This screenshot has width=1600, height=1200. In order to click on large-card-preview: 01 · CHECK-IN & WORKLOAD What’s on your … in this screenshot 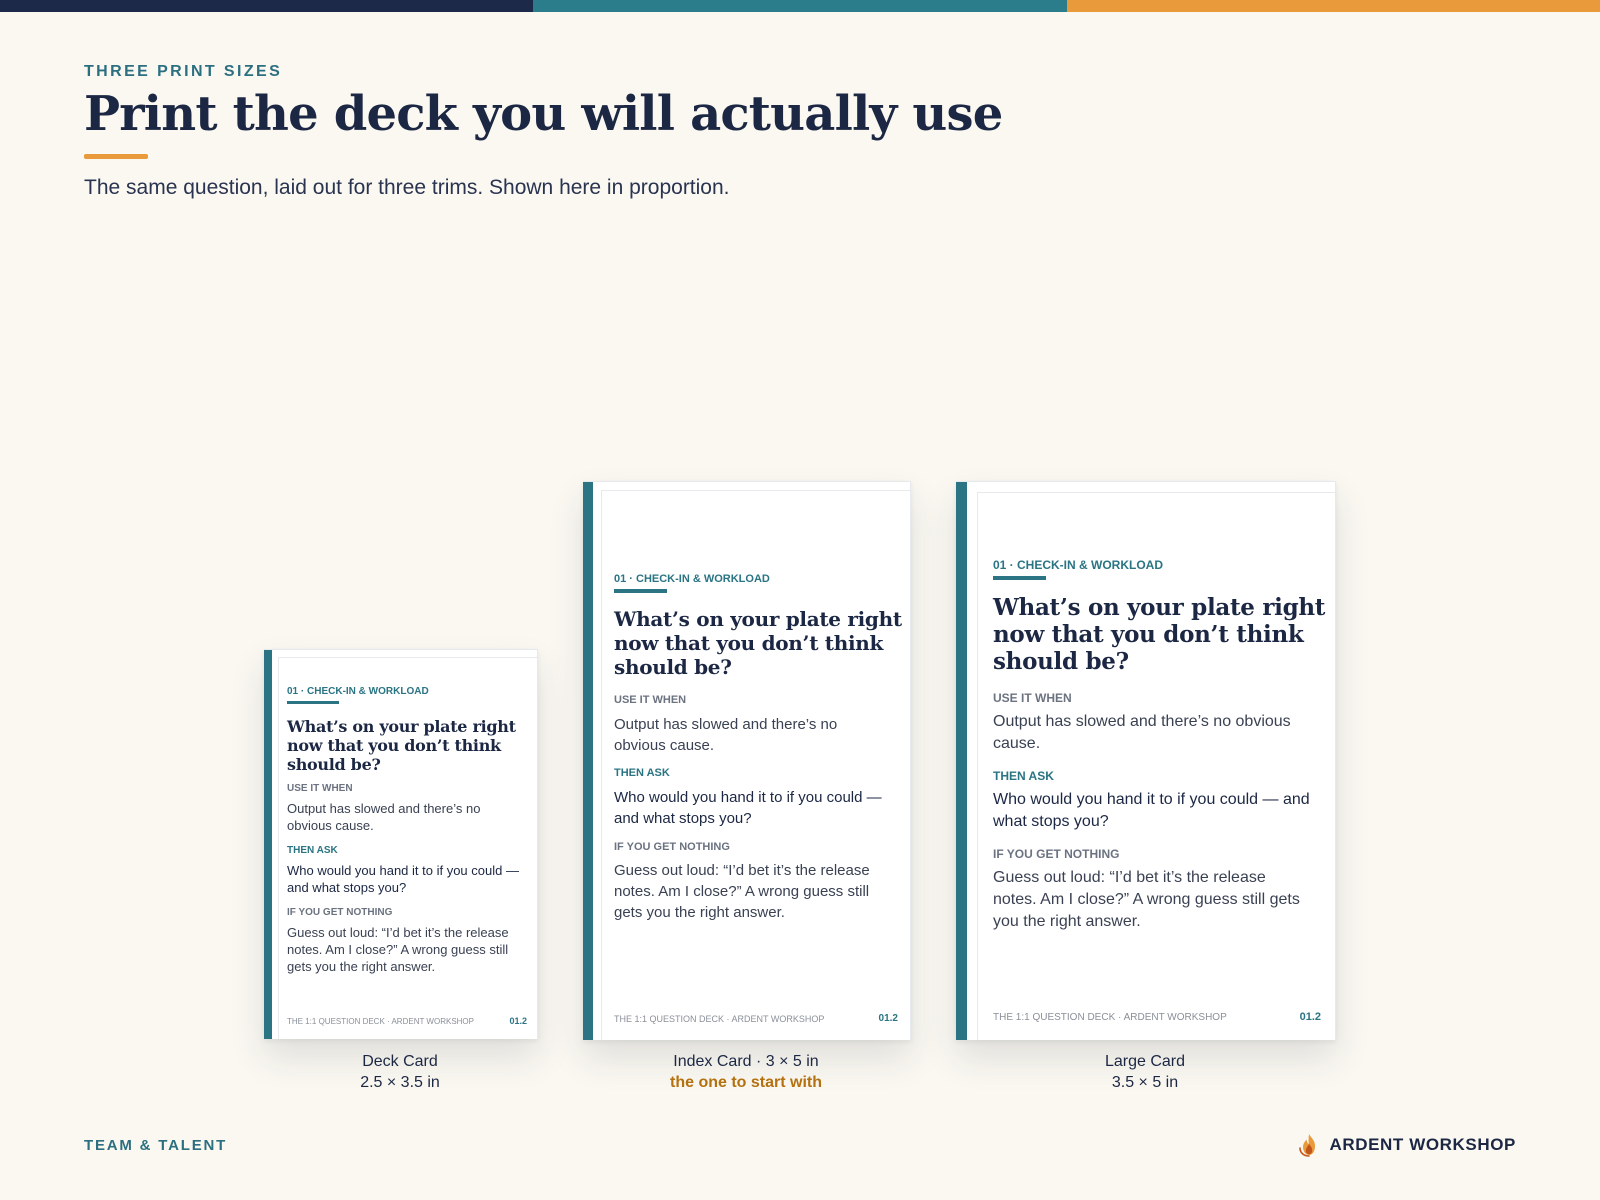, I will do `click(1146, 760)`.